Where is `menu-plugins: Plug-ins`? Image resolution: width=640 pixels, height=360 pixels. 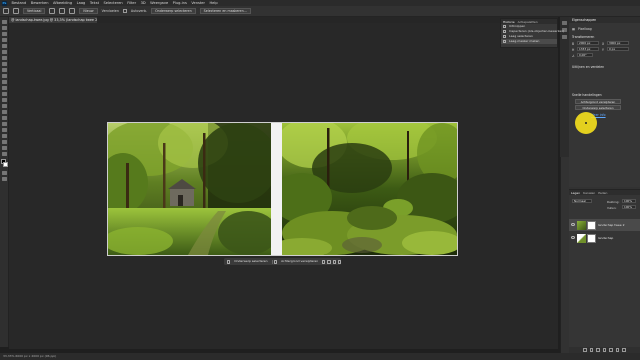
menu-plugins: Plug-ins is located at coordinates (180, 3).